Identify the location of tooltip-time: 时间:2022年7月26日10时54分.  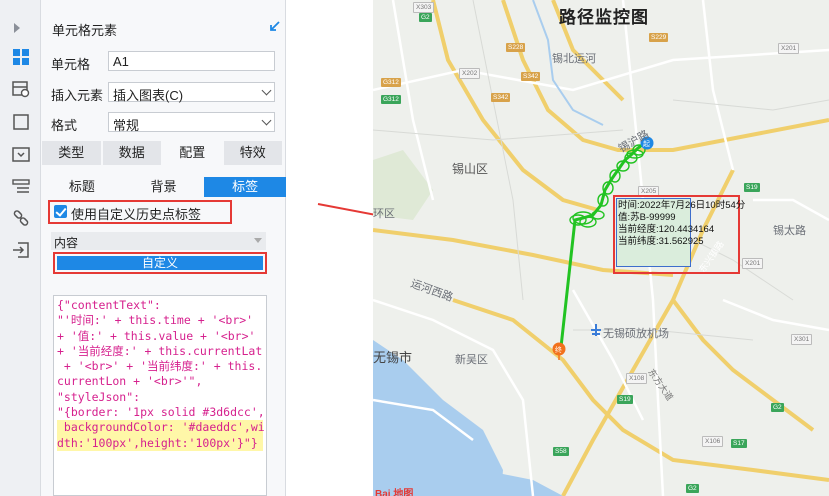
(682, 205).